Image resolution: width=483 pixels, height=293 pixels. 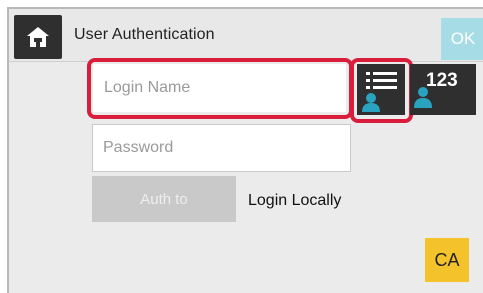 I want to click on login-name-field: Login Name, so click(x=219, y=88).